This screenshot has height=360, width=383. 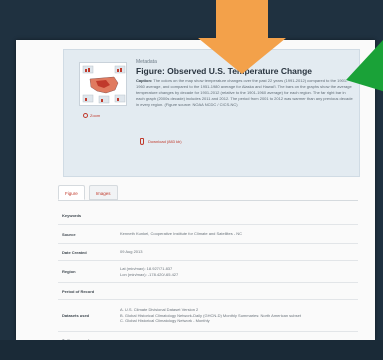 What do you see at coordinates (146, 62) in the screenshot?
I see `metadata-label: Metadata` at bounding box center [146, 62].